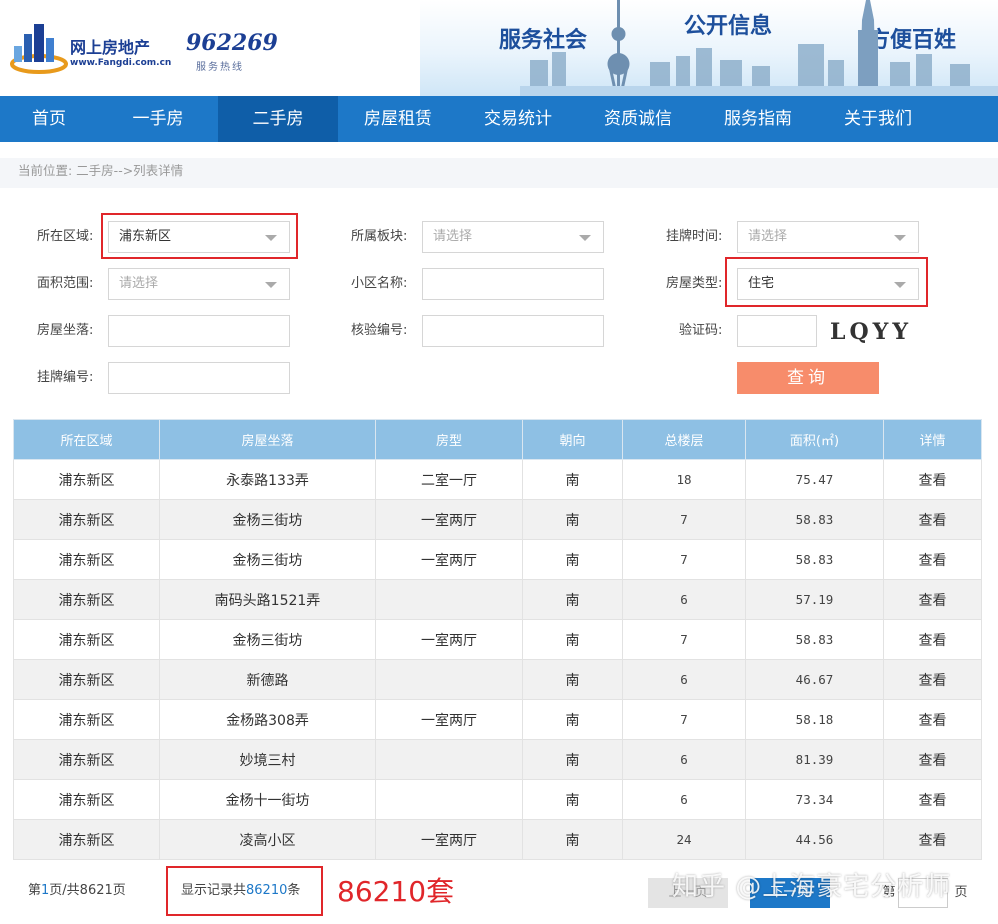  What do you see at coordinates (777, 331) in the screenshot?
I see `captcha-input` at bounding box center [777, 331].